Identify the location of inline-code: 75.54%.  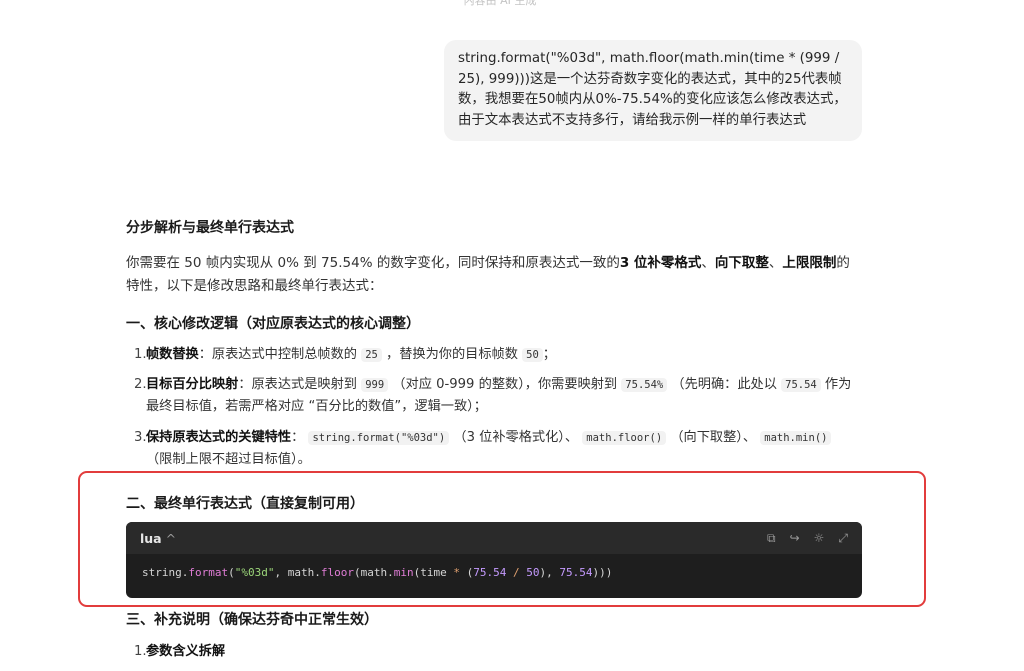
(644, 385).